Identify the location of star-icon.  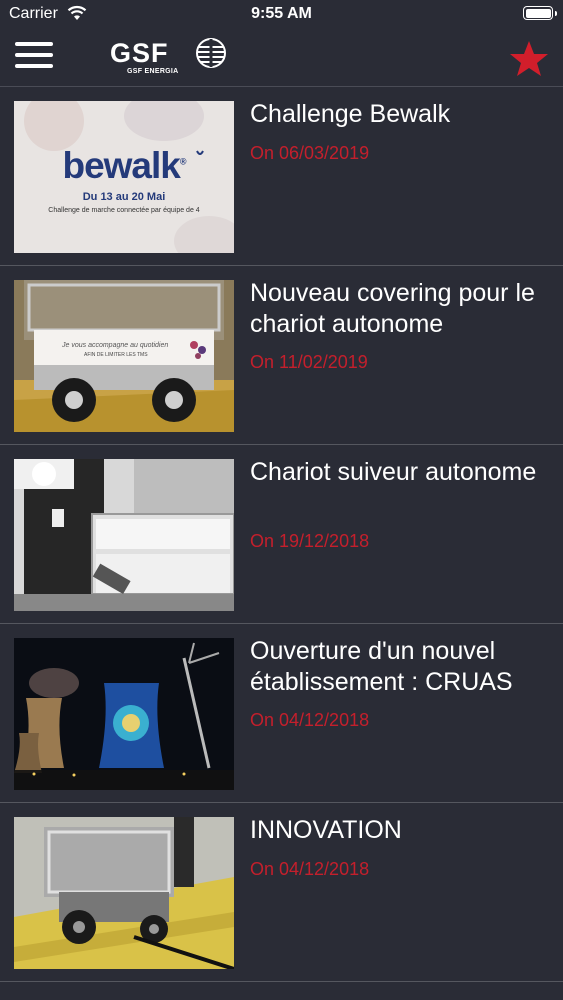
(529, 58).